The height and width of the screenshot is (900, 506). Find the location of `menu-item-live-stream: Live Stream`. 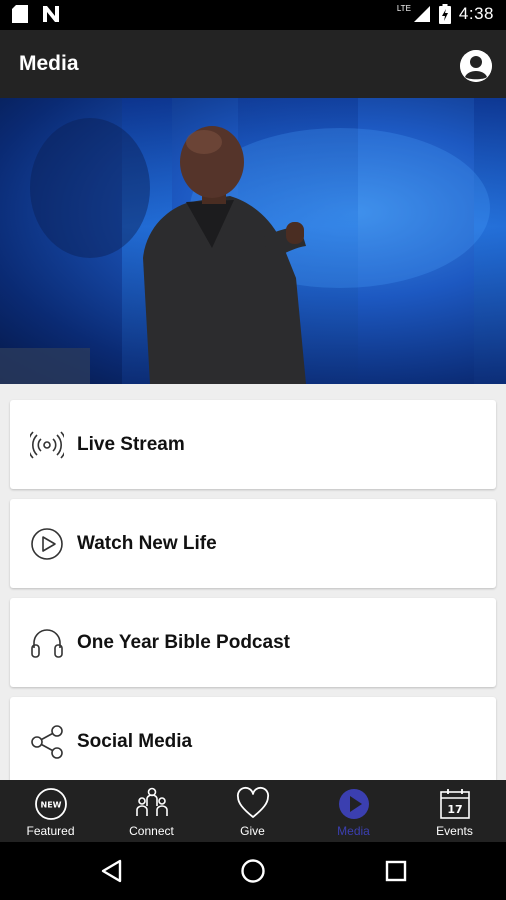

menu-item-live-stream: Live Stream is located at coordinates (253, 444).